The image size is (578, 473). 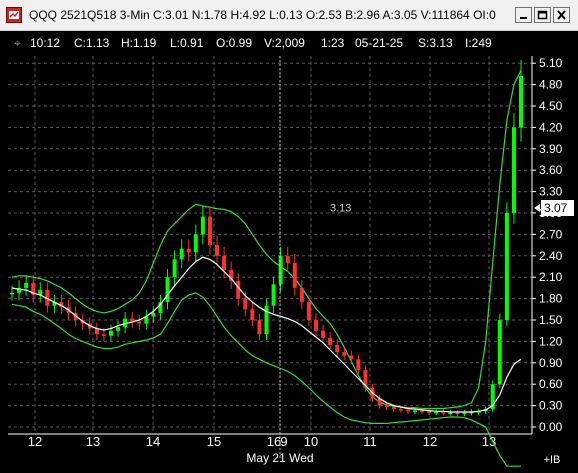 I want to click on minimize-button, so click(x=523, y=15).